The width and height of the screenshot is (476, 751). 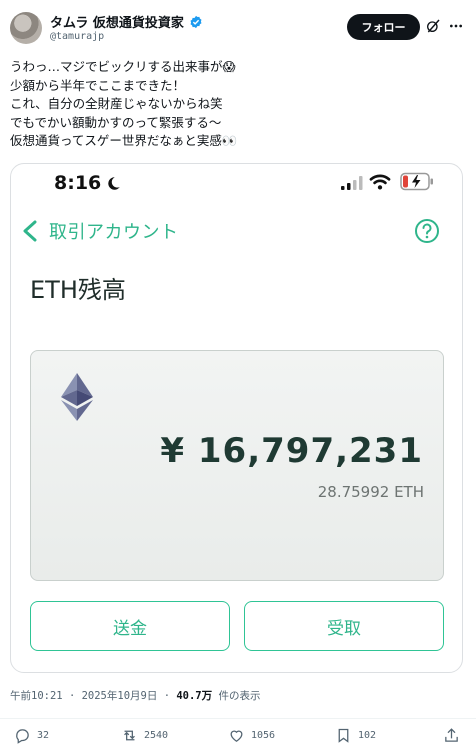 What do you see at coordinates (416, 181) in the screenshot?
I see `battery-charging-icon` at bounding box center [416, 181].